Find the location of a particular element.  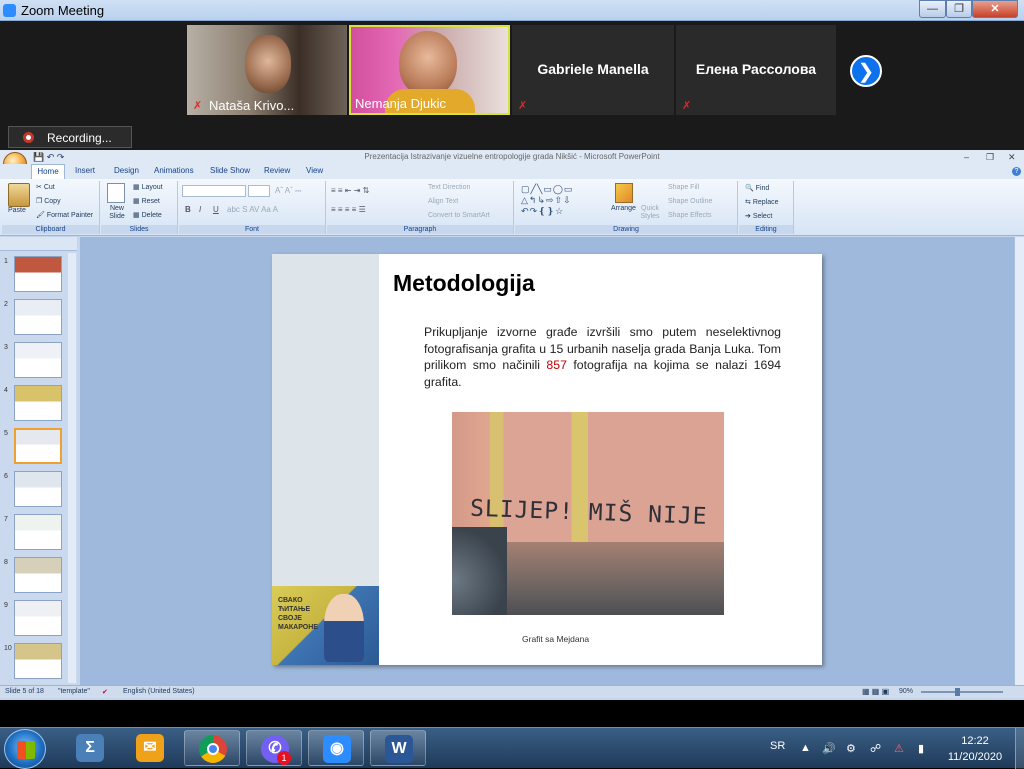

tab-slide-show: Slide Show is located at coordinates (230, 170).